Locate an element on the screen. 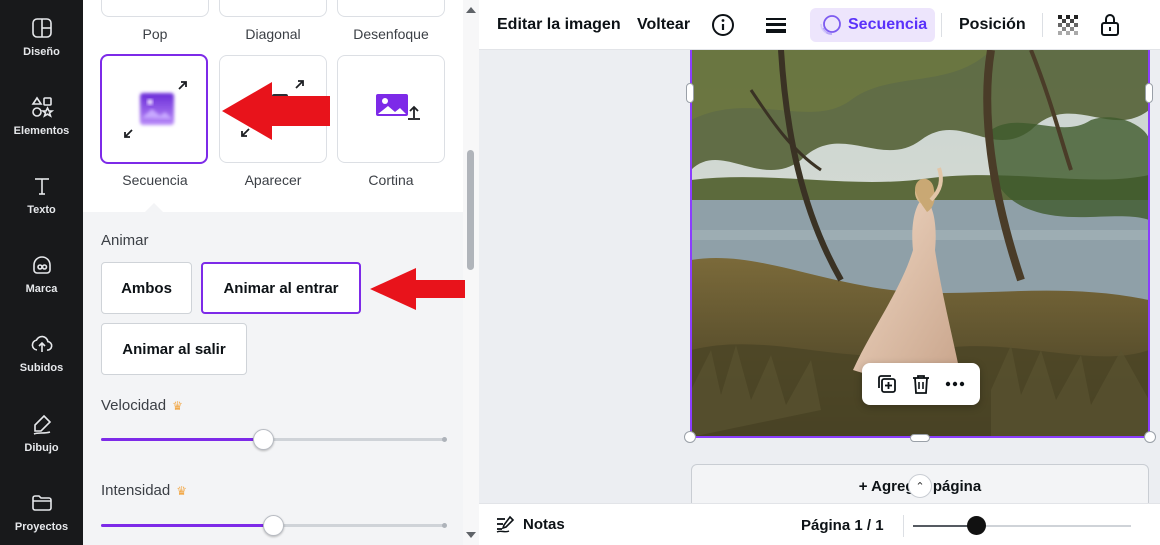  lock-button is located at coordinates (1110, 25).